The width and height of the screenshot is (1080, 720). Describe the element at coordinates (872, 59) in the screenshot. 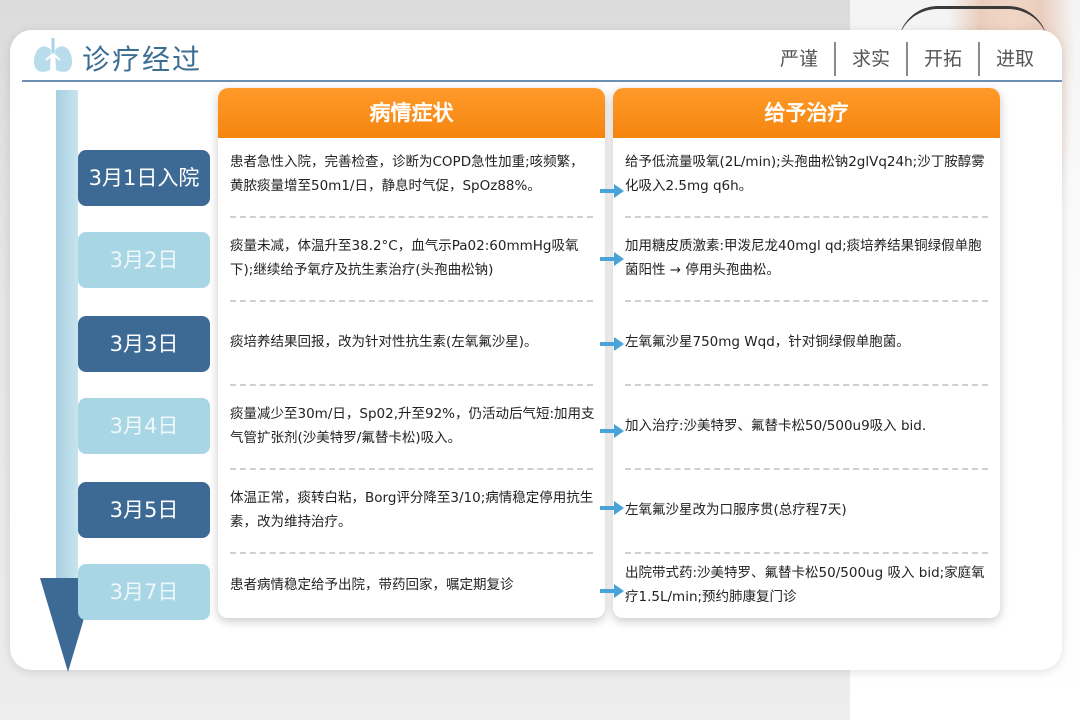

I see `motto-item: 求实` at that location.